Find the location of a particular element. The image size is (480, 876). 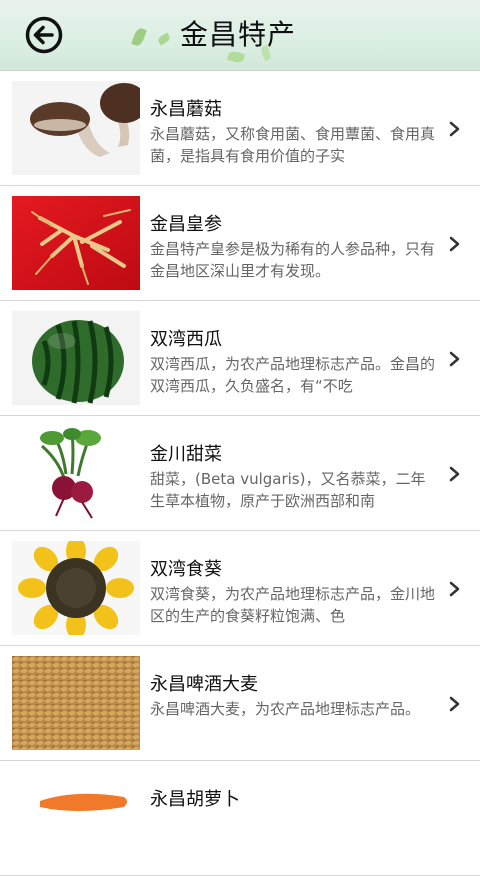

list-item: 永昌蘑菇 永昌蘑菇，又称食用菌、食用蕈菌、食用真菌，是指具有食用价值的子实 is located at coordinates (240, 128).